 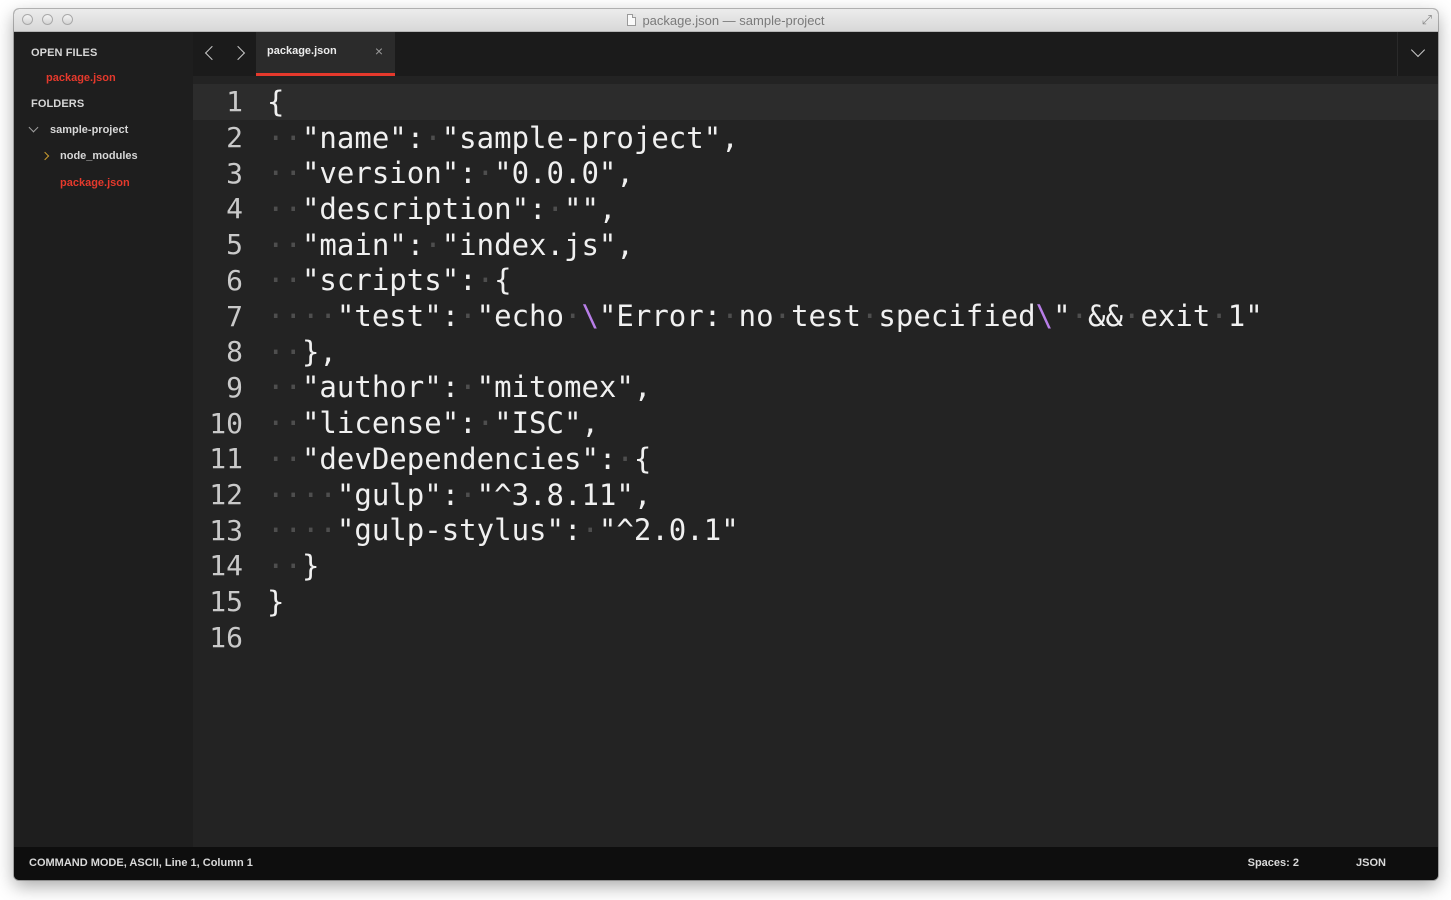 What do you see at coordinates (379, 51) in the screenshot?
I see `tab-close-icon: ×` at bounding box center [379, 51].